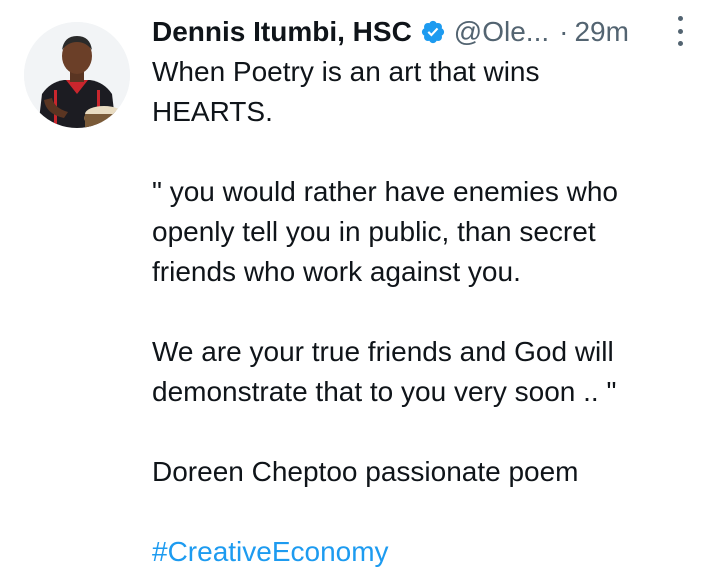  What do you see at coordinates (385, 191) in the screenshot?
I see `tweet-line: " you would rather have enemies who` at bounding box center [385, 191].